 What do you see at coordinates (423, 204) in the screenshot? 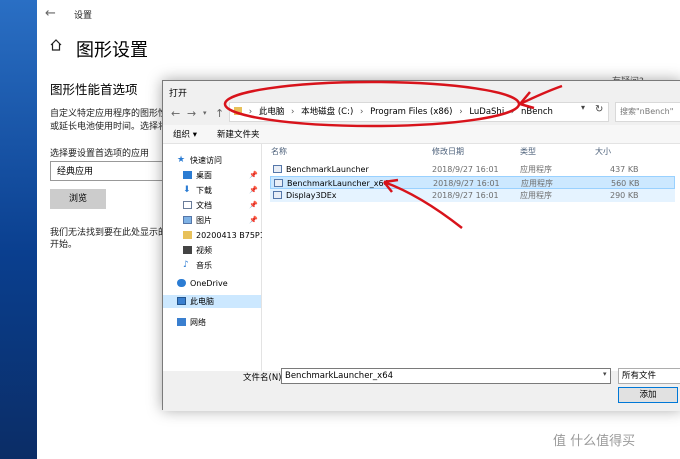
I see `annotation-arrow-stroke` at bounding box center [423, 204].